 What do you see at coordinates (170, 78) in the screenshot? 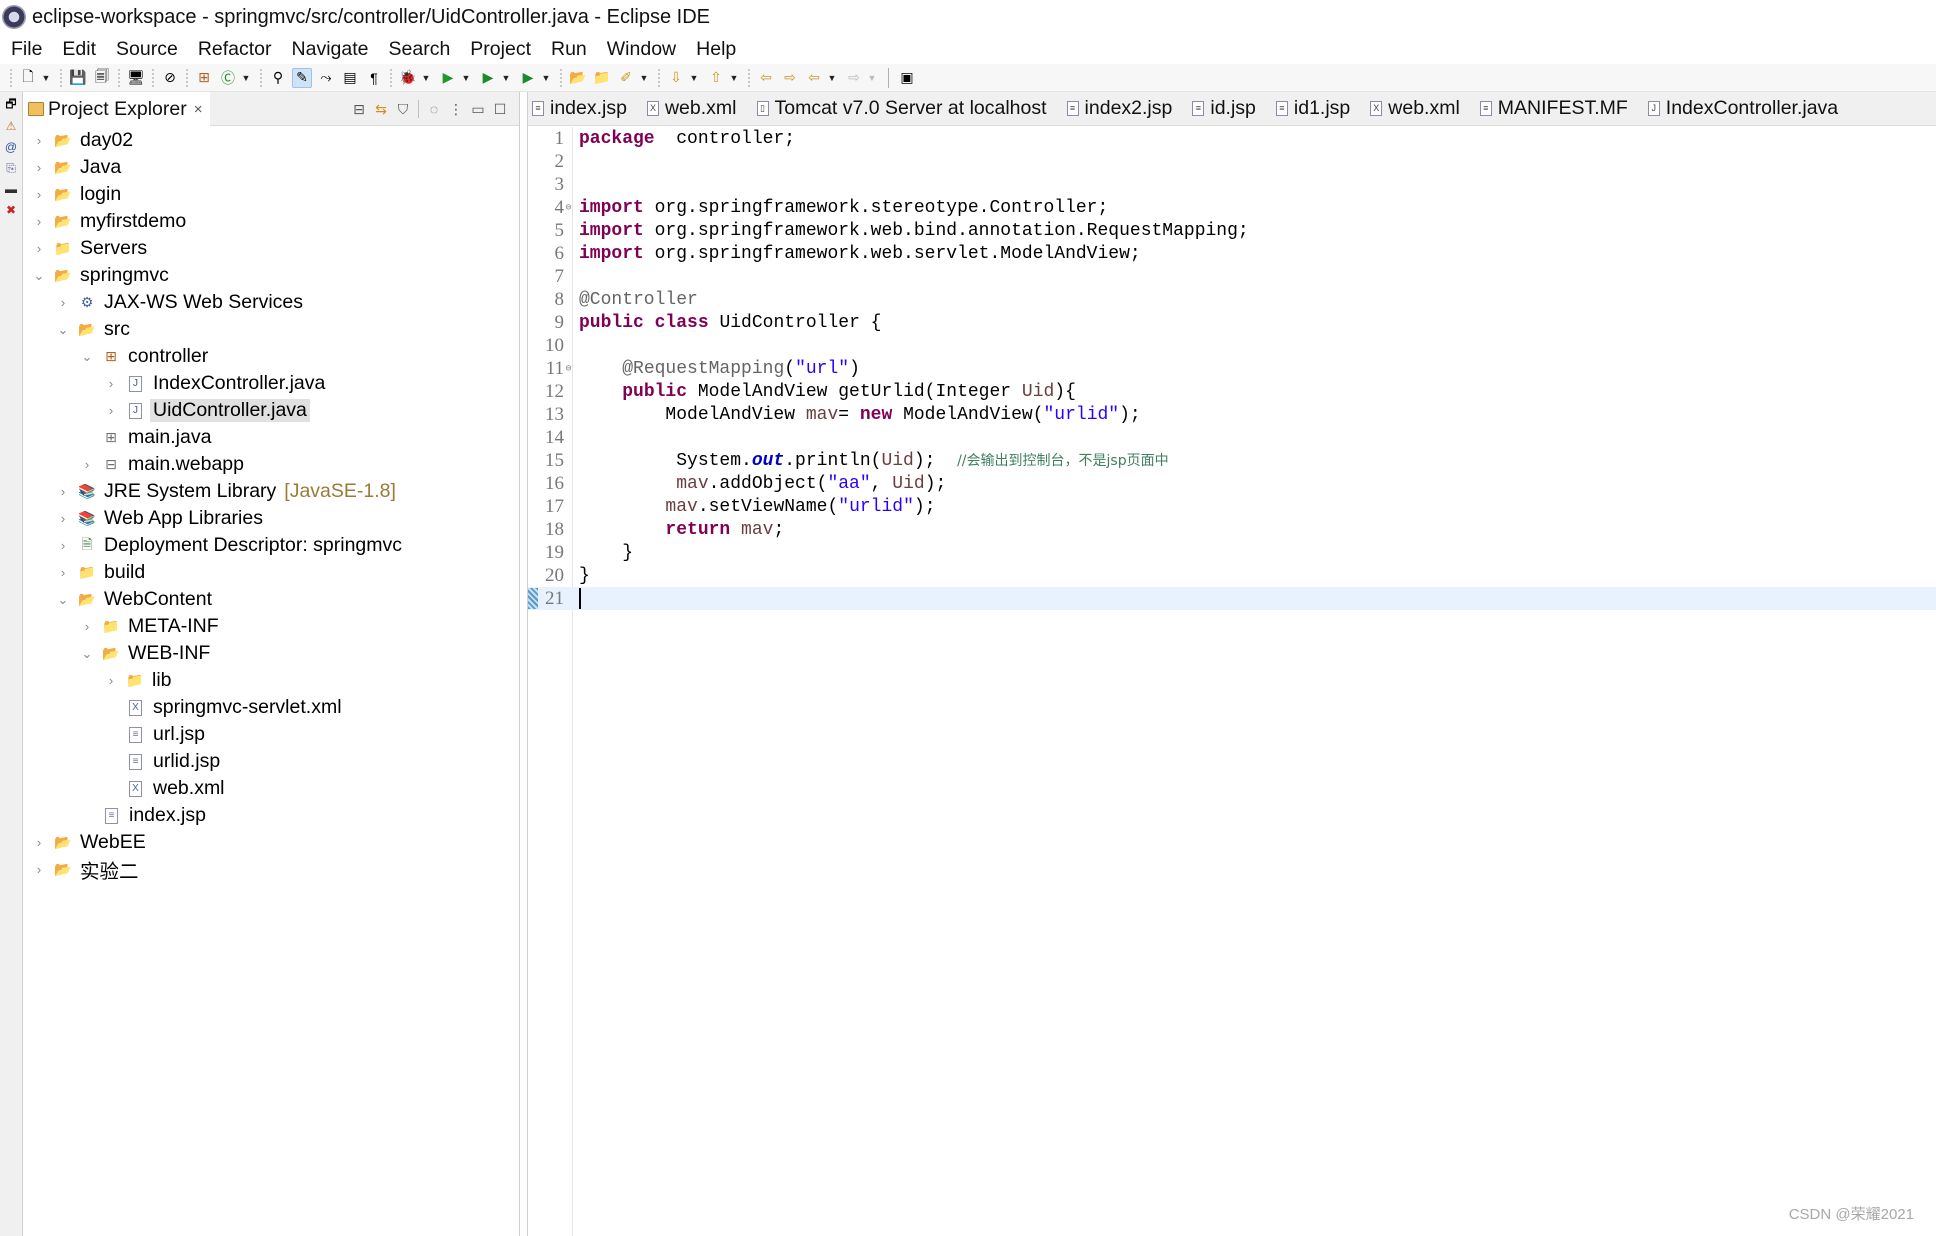
I see `skip-breakpoints-icon: ⊘` at bounding box center [170, 78].